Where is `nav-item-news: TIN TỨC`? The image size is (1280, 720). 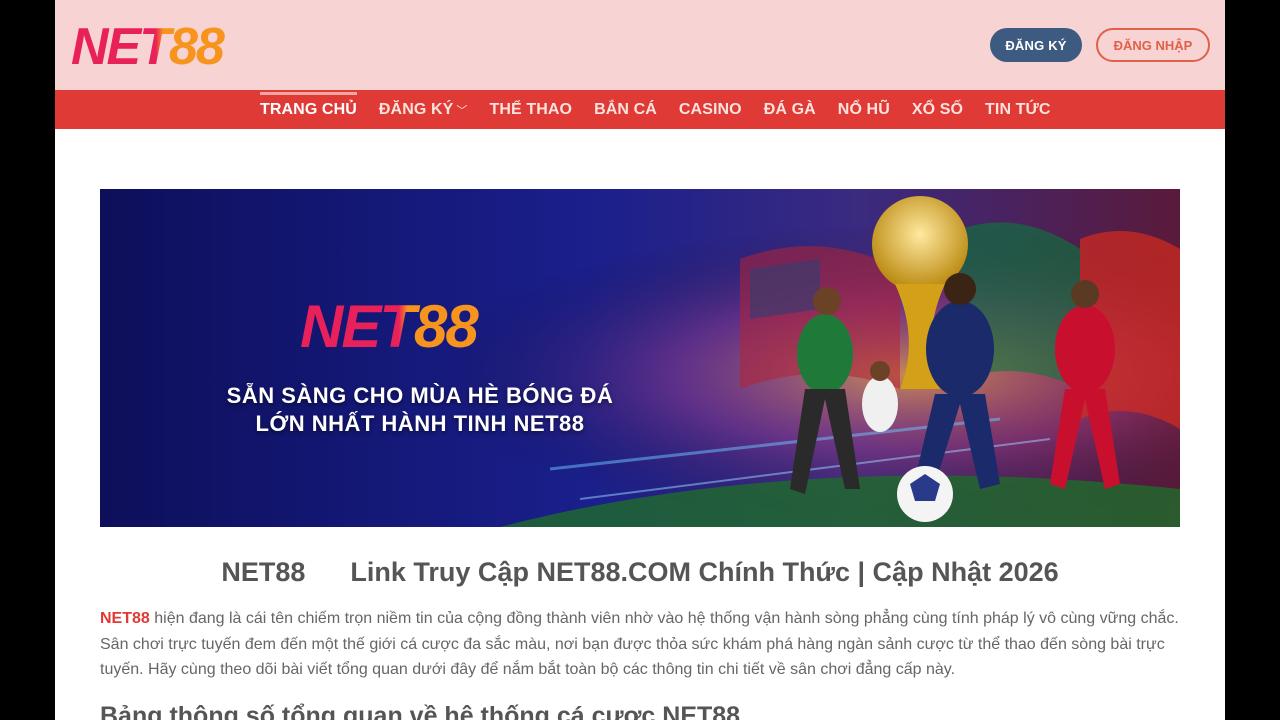 nav-item-news: TIN TỨC is located at coordinates (1018, 109).